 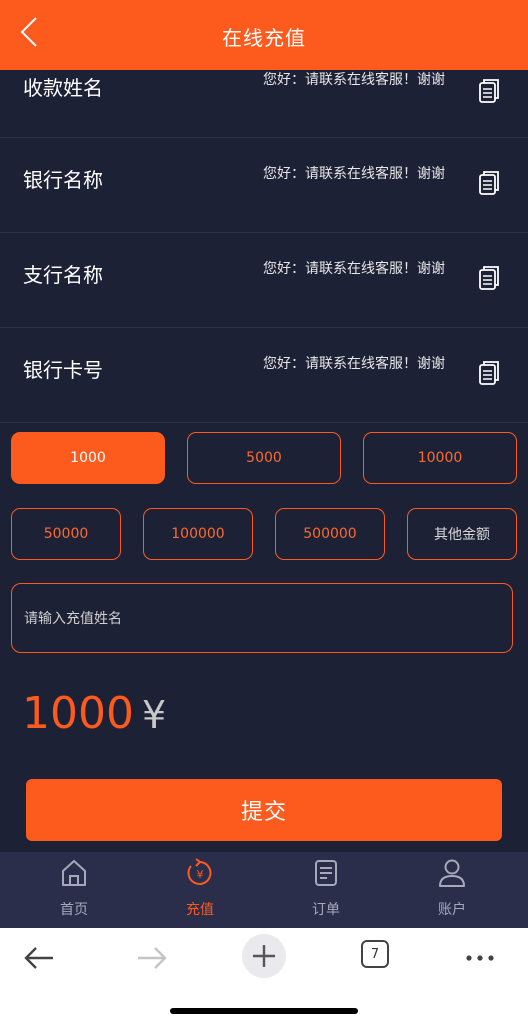 I want to click on info-row-label: 收款姓名, so click(x=63, y=88).